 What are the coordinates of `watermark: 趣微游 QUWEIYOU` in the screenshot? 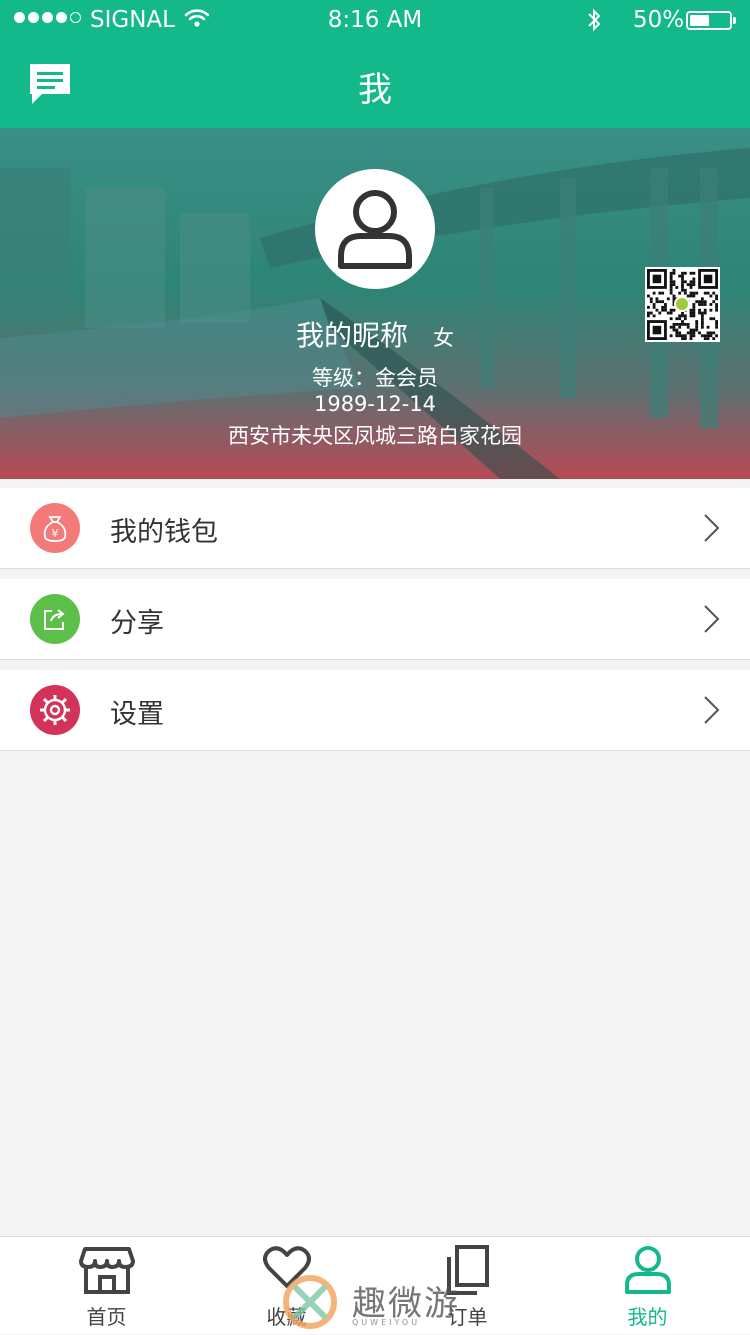 It's located at (382, 1303).